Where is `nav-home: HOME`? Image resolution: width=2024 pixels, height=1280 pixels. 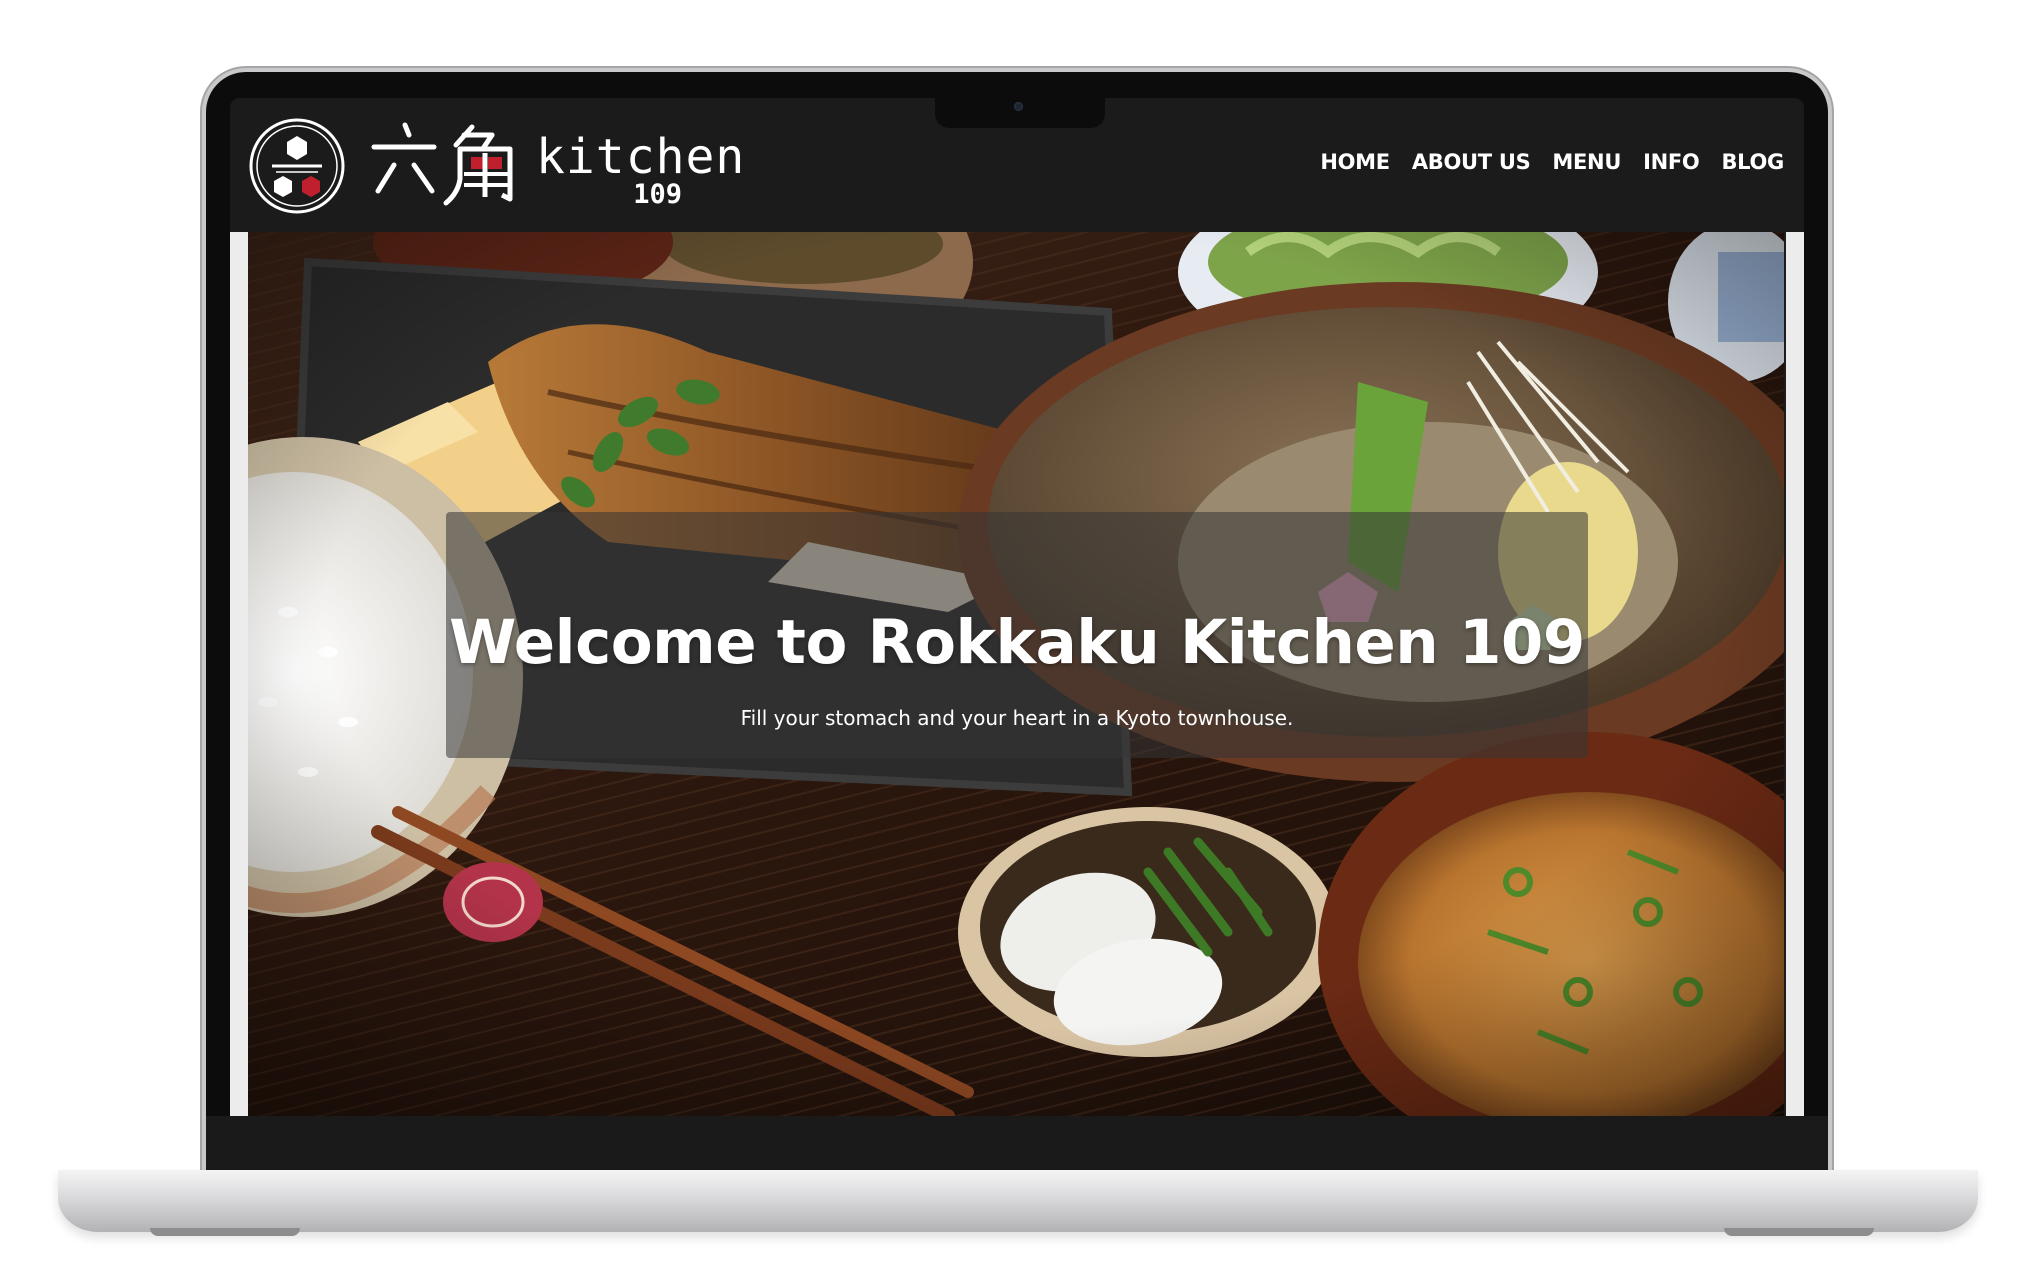
nav-home: HOME is located at coordinates (1355, 162).